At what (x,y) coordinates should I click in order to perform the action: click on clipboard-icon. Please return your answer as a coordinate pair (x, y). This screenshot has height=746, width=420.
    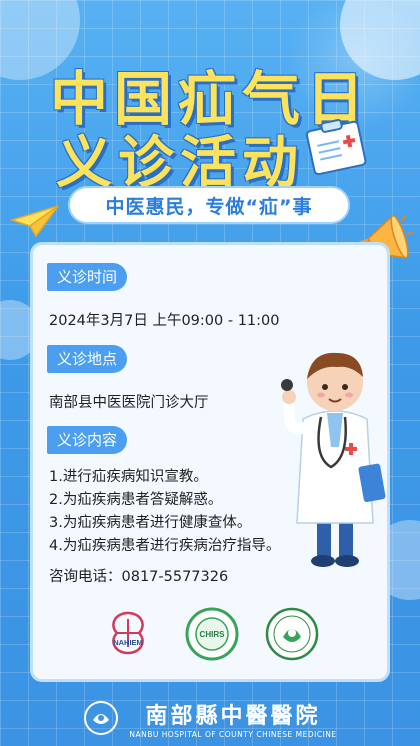
    Looking at the image, I should click on (336, 147).